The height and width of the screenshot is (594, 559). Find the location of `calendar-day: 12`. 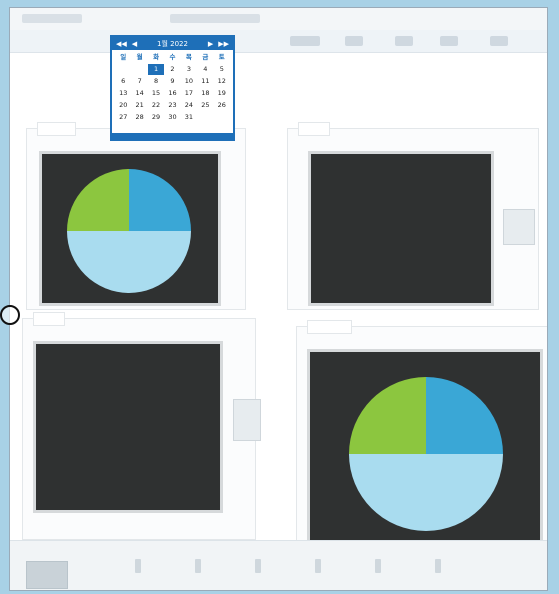

calendar-day: 12 is located at coordinates (222, 81).